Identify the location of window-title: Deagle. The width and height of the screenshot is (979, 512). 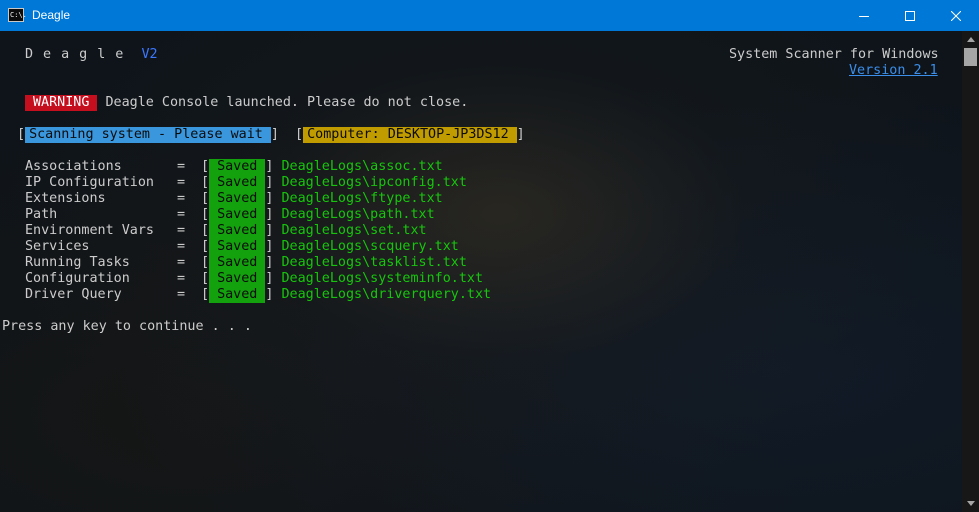
(51, 15).